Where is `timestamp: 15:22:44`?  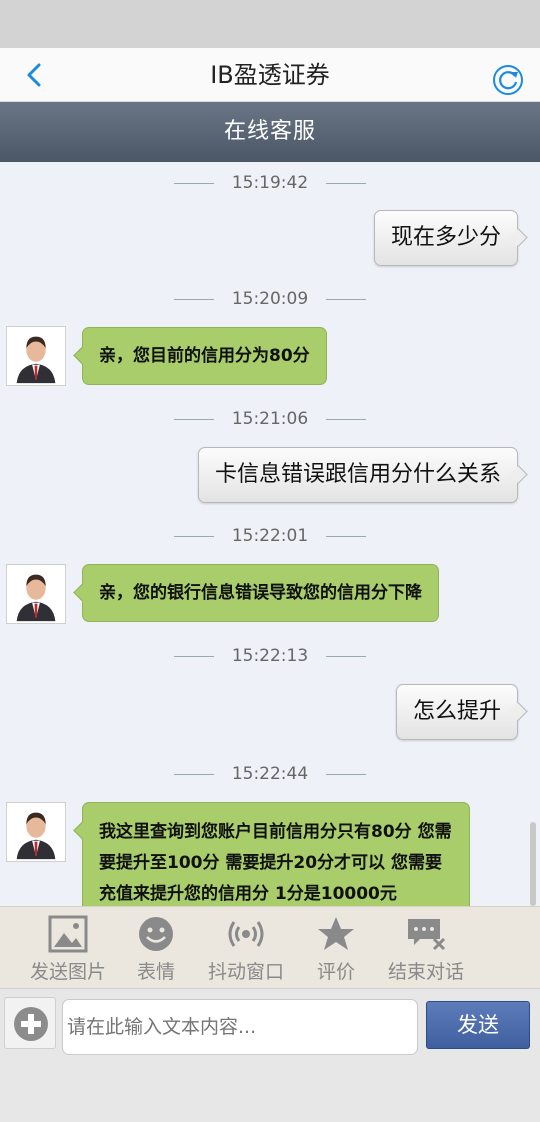 timestamp: 15:22:44 is located at coordinates (270, 774).